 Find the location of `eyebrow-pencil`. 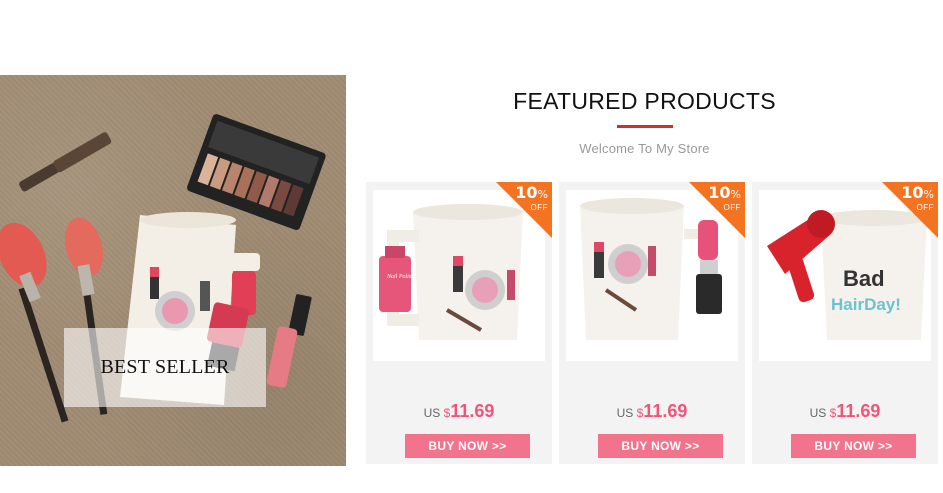

eyebrow-pencil is located at coordinates (65, 162).